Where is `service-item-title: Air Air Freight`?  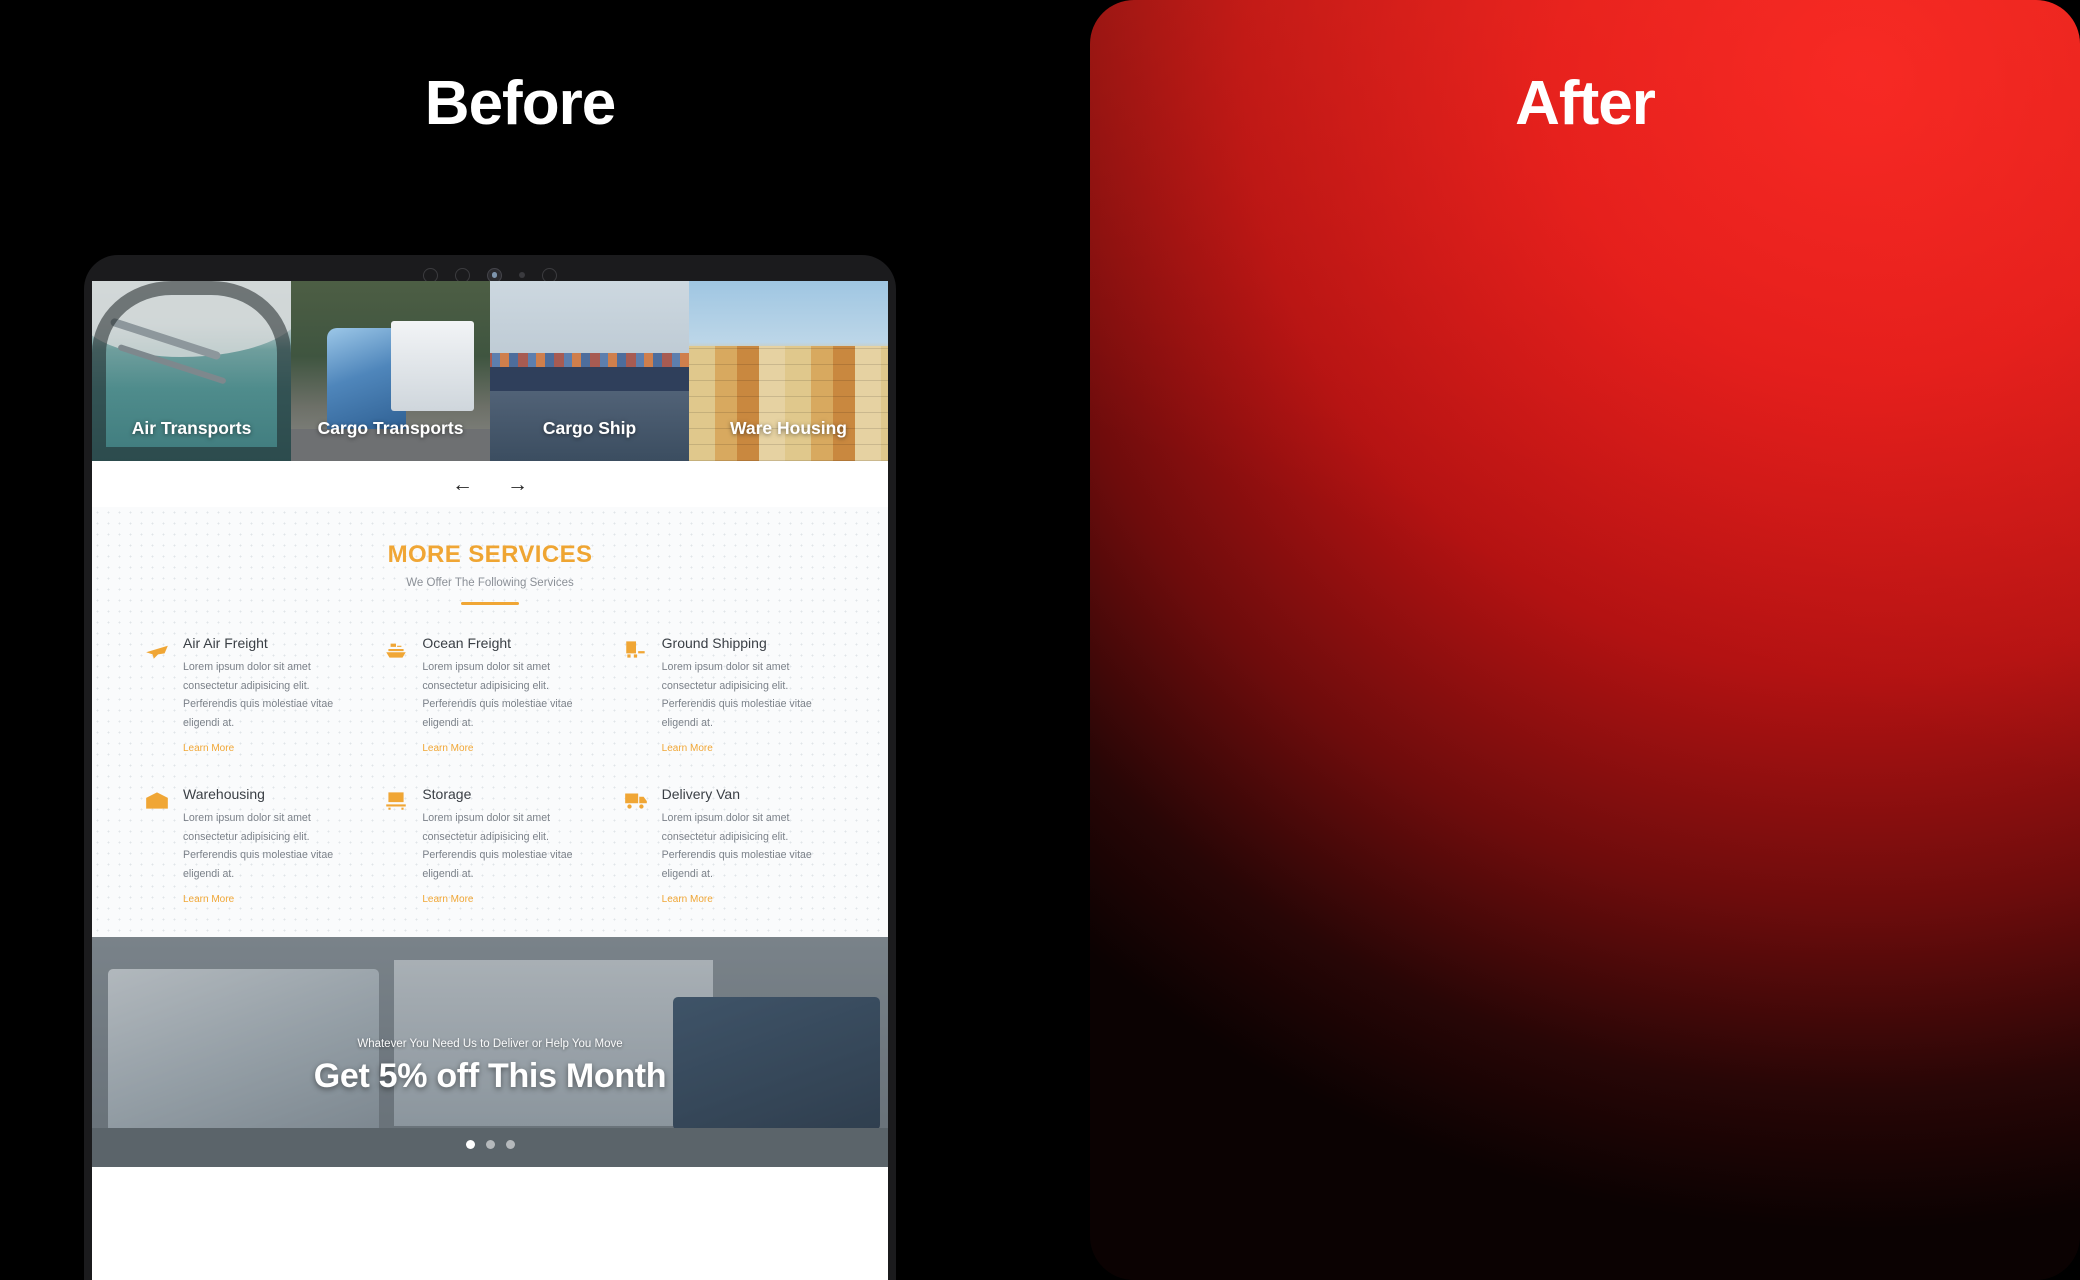
service-item-title: Air Air Freight is located at coordinates (225, 643).